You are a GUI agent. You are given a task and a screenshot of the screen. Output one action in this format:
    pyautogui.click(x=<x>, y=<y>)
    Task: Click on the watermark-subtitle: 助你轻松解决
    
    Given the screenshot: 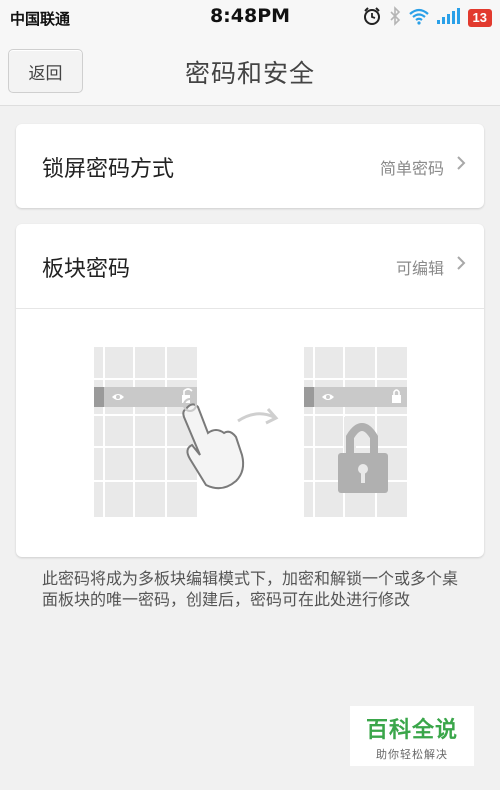 What is the action you would take?
    pyautogui.click(x=412, y=754)
    